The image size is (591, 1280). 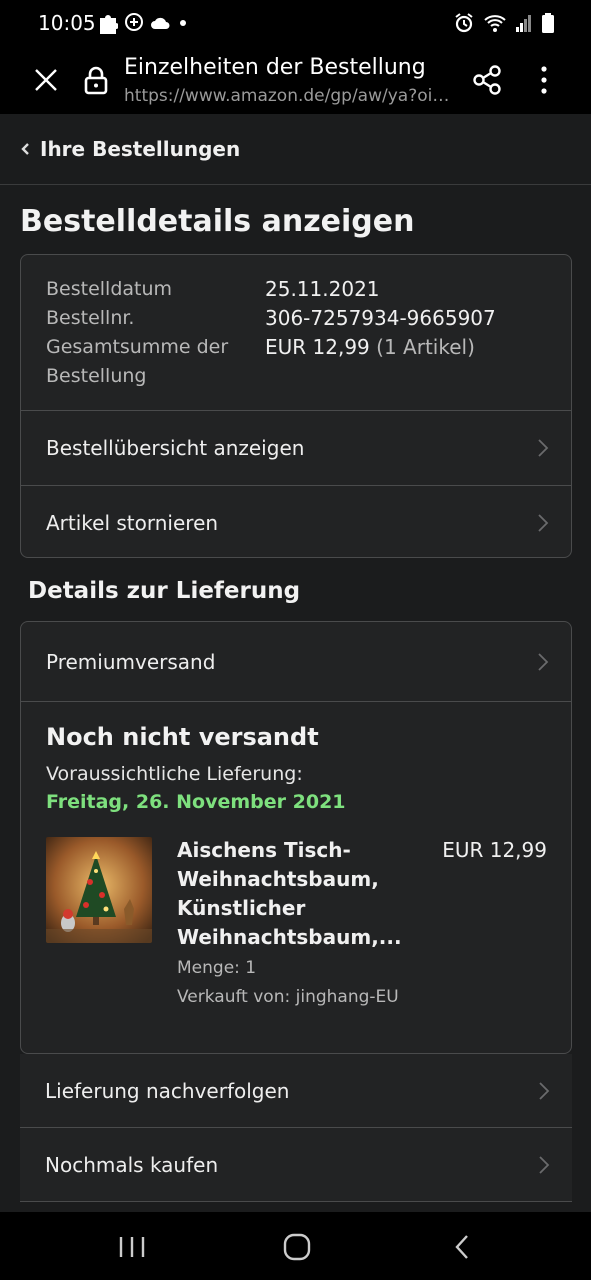 I want to click on product-price: EUR 12,99, so click(x=494, y=850).